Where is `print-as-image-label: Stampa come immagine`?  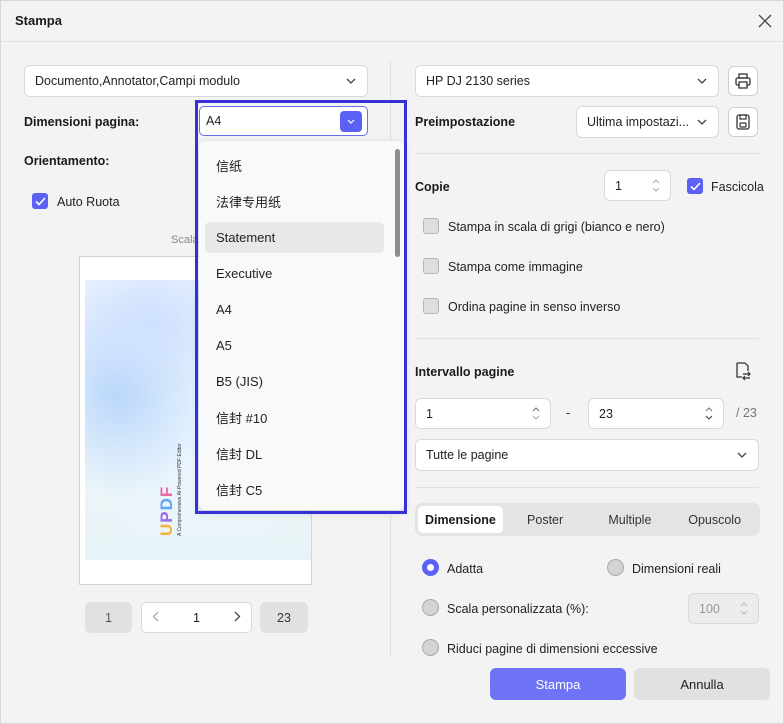 print-as-image-label: Stampa come immagine is located at coordinates (515, 267).